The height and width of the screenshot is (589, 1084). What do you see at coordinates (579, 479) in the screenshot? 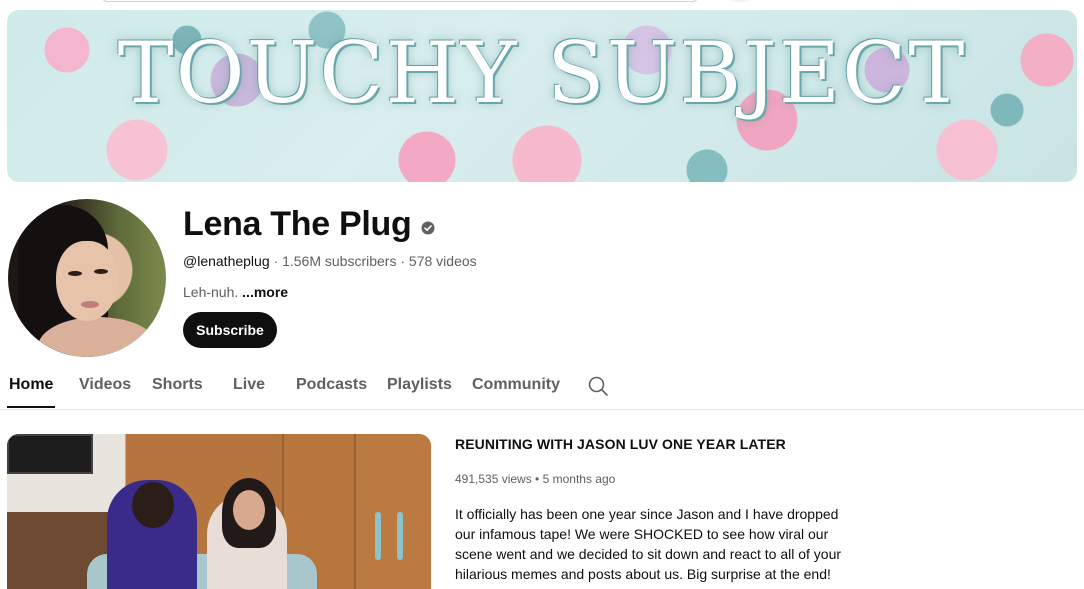
I see `upload-age: 5 months ago` at bounding box center [579, 479].